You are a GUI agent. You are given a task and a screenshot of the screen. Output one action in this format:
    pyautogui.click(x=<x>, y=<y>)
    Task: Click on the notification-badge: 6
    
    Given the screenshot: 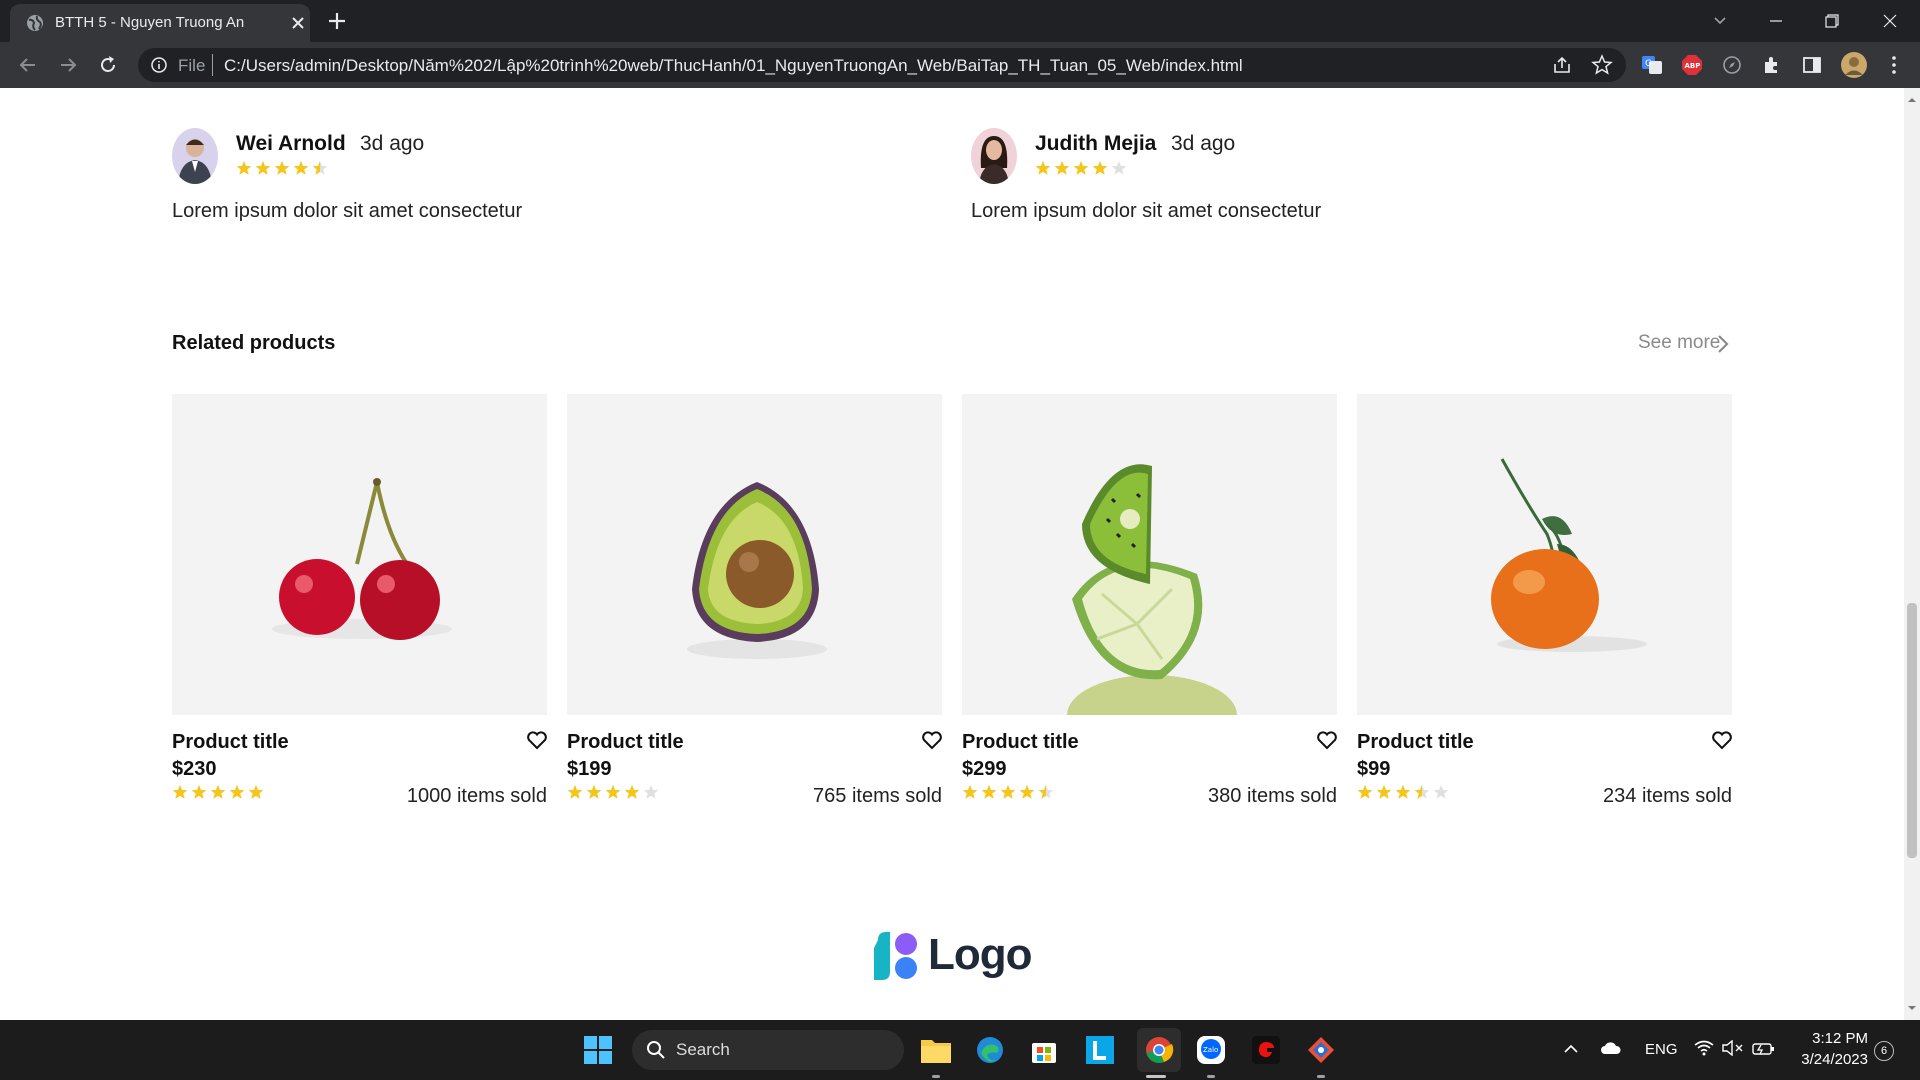 What is the action you would take?
    pyautogui.click(x=1884, y=1051)
    